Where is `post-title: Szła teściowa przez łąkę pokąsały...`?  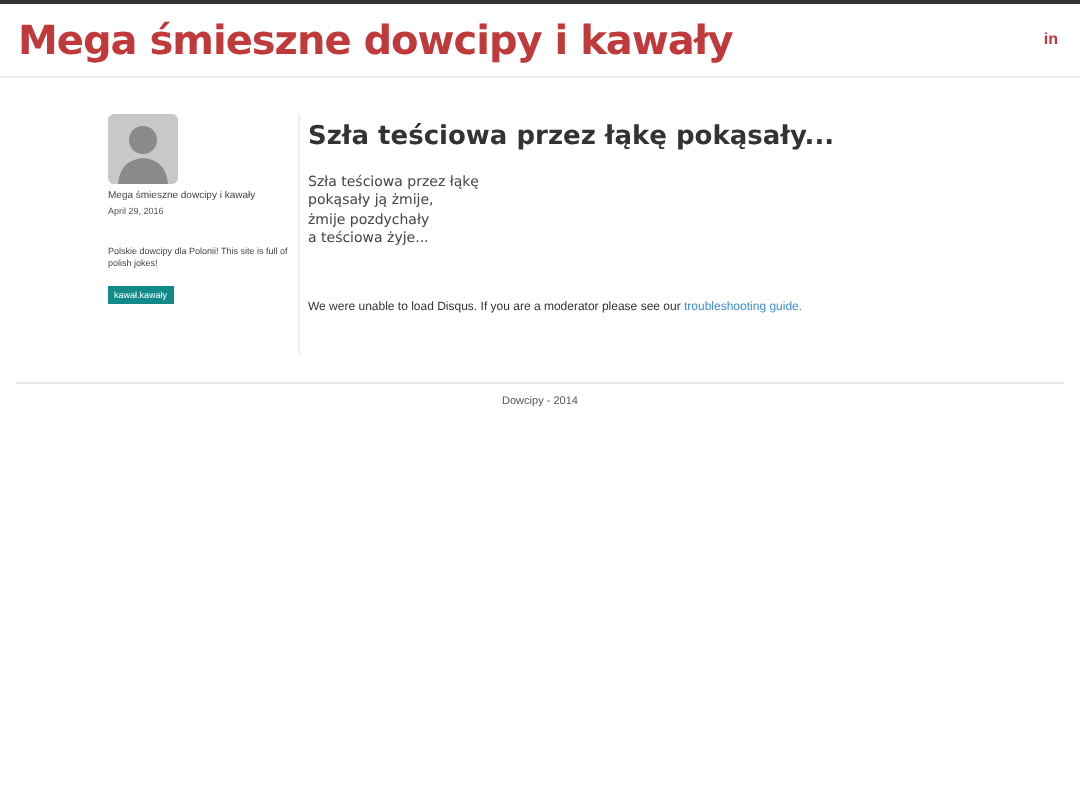
post-title: Szła teściowa przez łąkę pokąsały... is located at coordinates (571, 138).